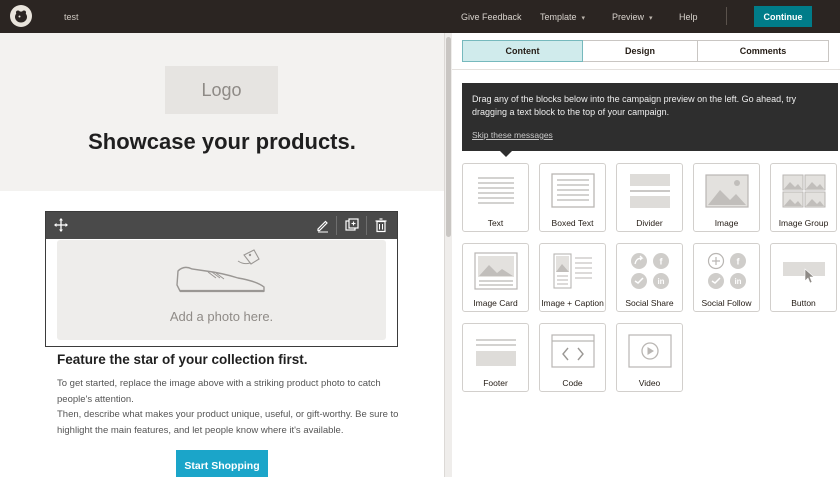  I want to click on block-divider: Divider, so click(649, 197).